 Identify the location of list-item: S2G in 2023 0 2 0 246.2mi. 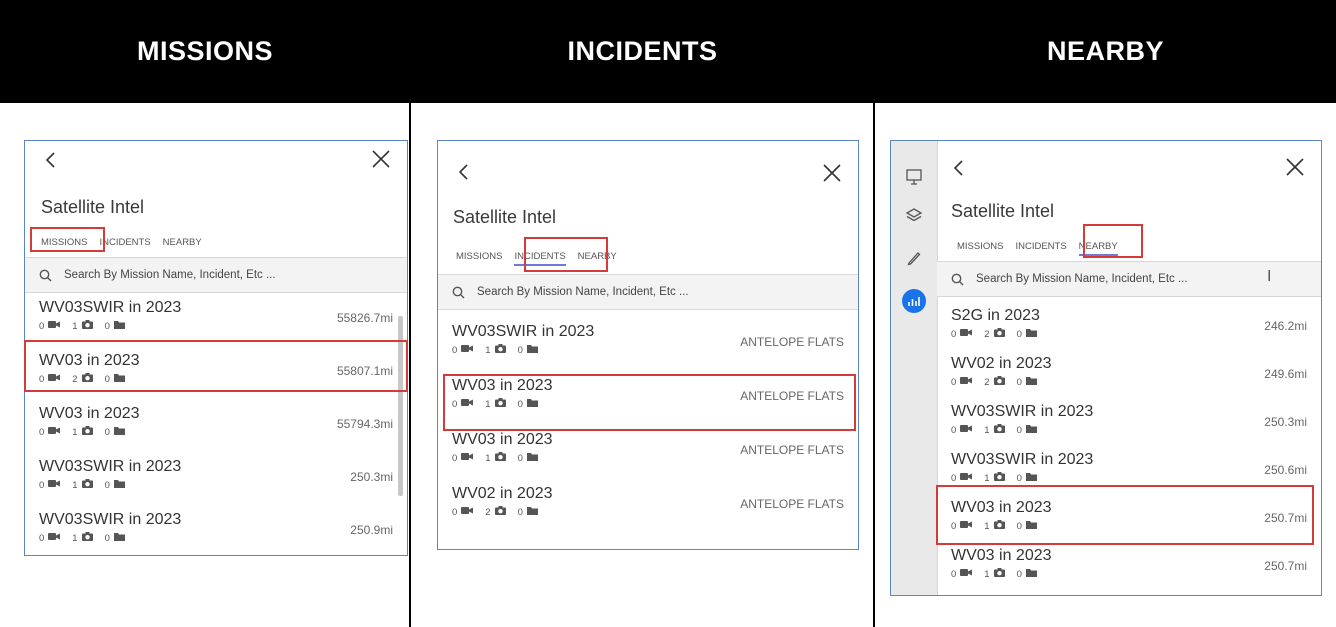
(1129, 325).